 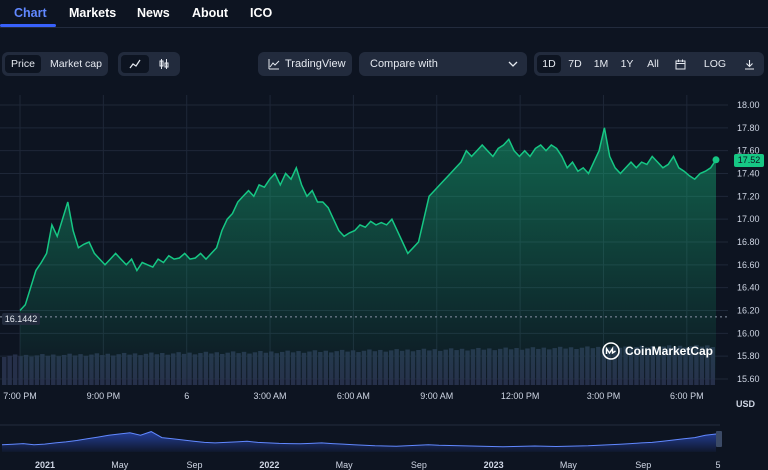 I want to click on x-tick-label: 12:00 PM, so click(x=520, y=396).